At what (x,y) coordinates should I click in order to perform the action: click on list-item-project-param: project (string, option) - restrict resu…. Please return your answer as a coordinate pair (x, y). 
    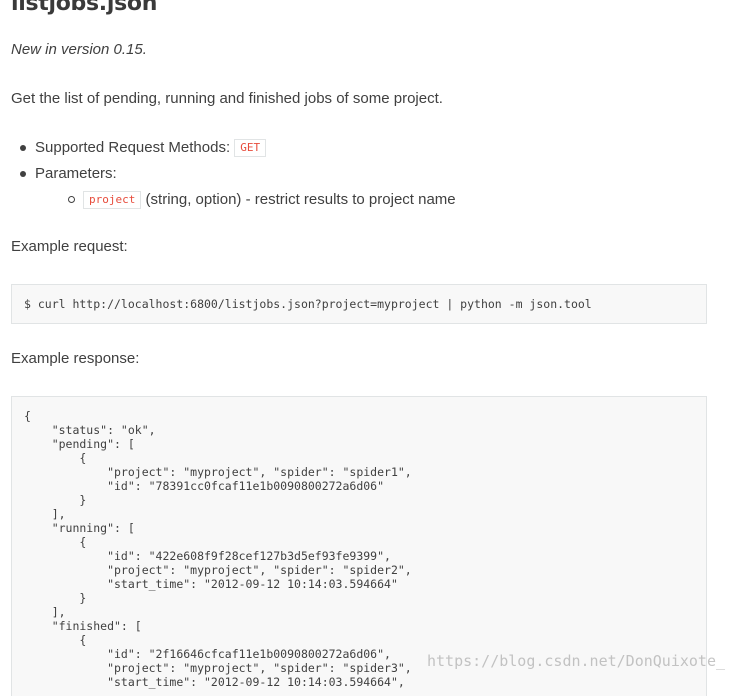
    Looking at the image, I should click on (257, 200).